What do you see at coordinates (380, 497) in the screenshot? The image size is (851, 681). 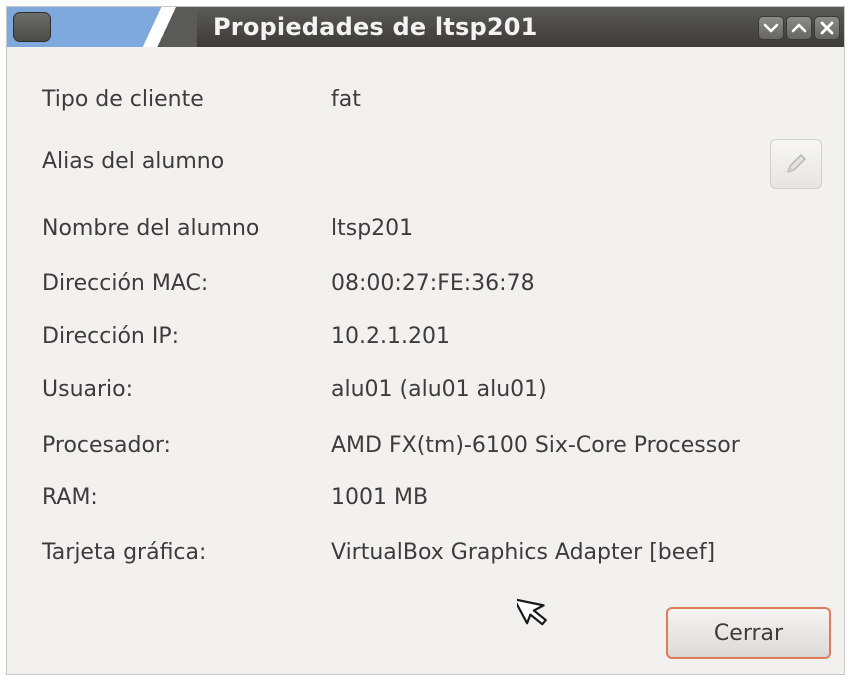 I see `value-ram: 1001 MB` at bounding box center [380, 497].